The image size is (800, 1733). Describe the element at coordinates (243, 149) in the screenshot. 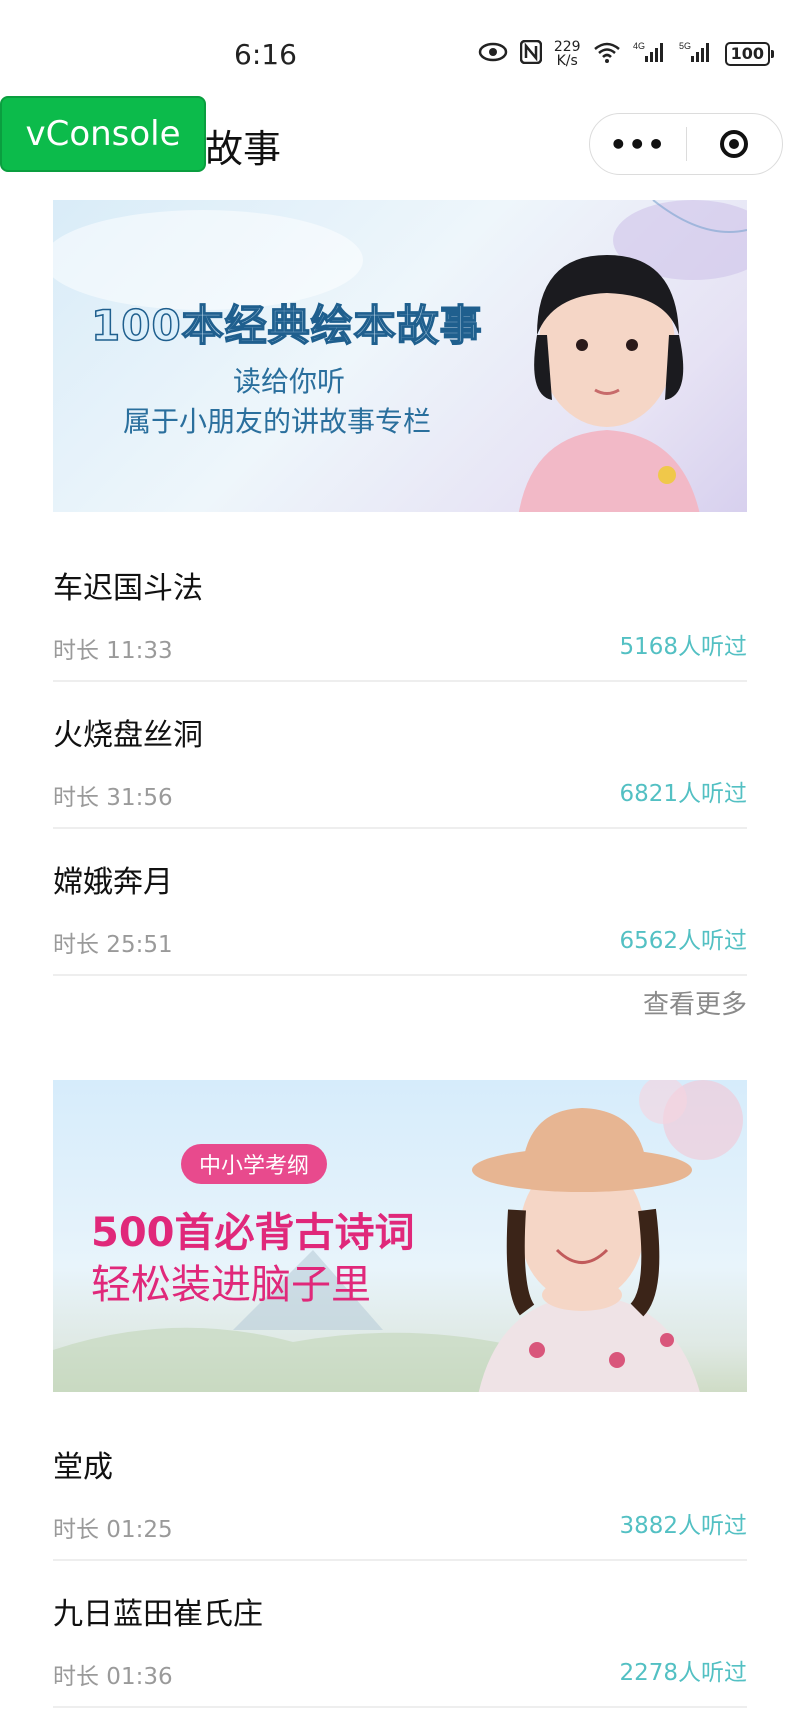

I see `page-title: 故事` at that location.